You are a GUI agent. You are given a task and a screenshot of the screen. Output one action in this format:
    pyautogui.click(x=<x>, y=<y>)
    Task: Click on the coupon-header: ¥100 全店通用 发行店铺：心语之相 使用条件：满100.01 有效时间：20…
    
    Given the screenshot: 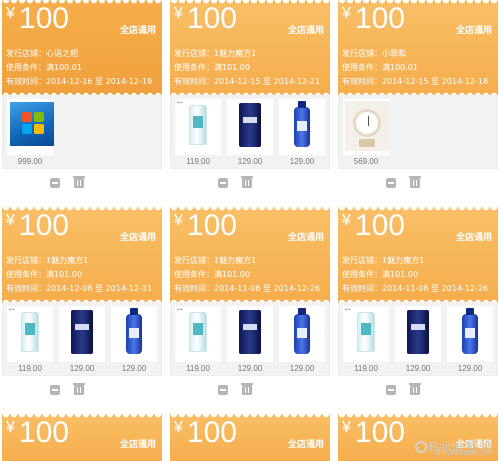 What is the action you would take?
    pyautogui.click(x=82, y=48)
    